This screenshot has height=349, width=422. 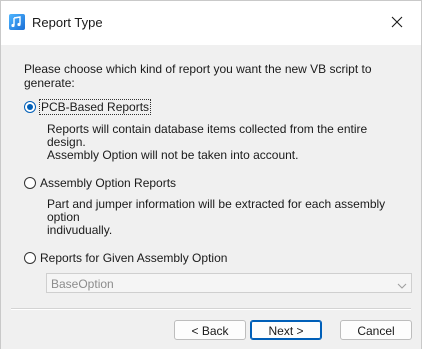 What do you see at coordinates (80, 230) in the screenshot?
I see `description-line: indivudually.` at bounding box center [80, 230].